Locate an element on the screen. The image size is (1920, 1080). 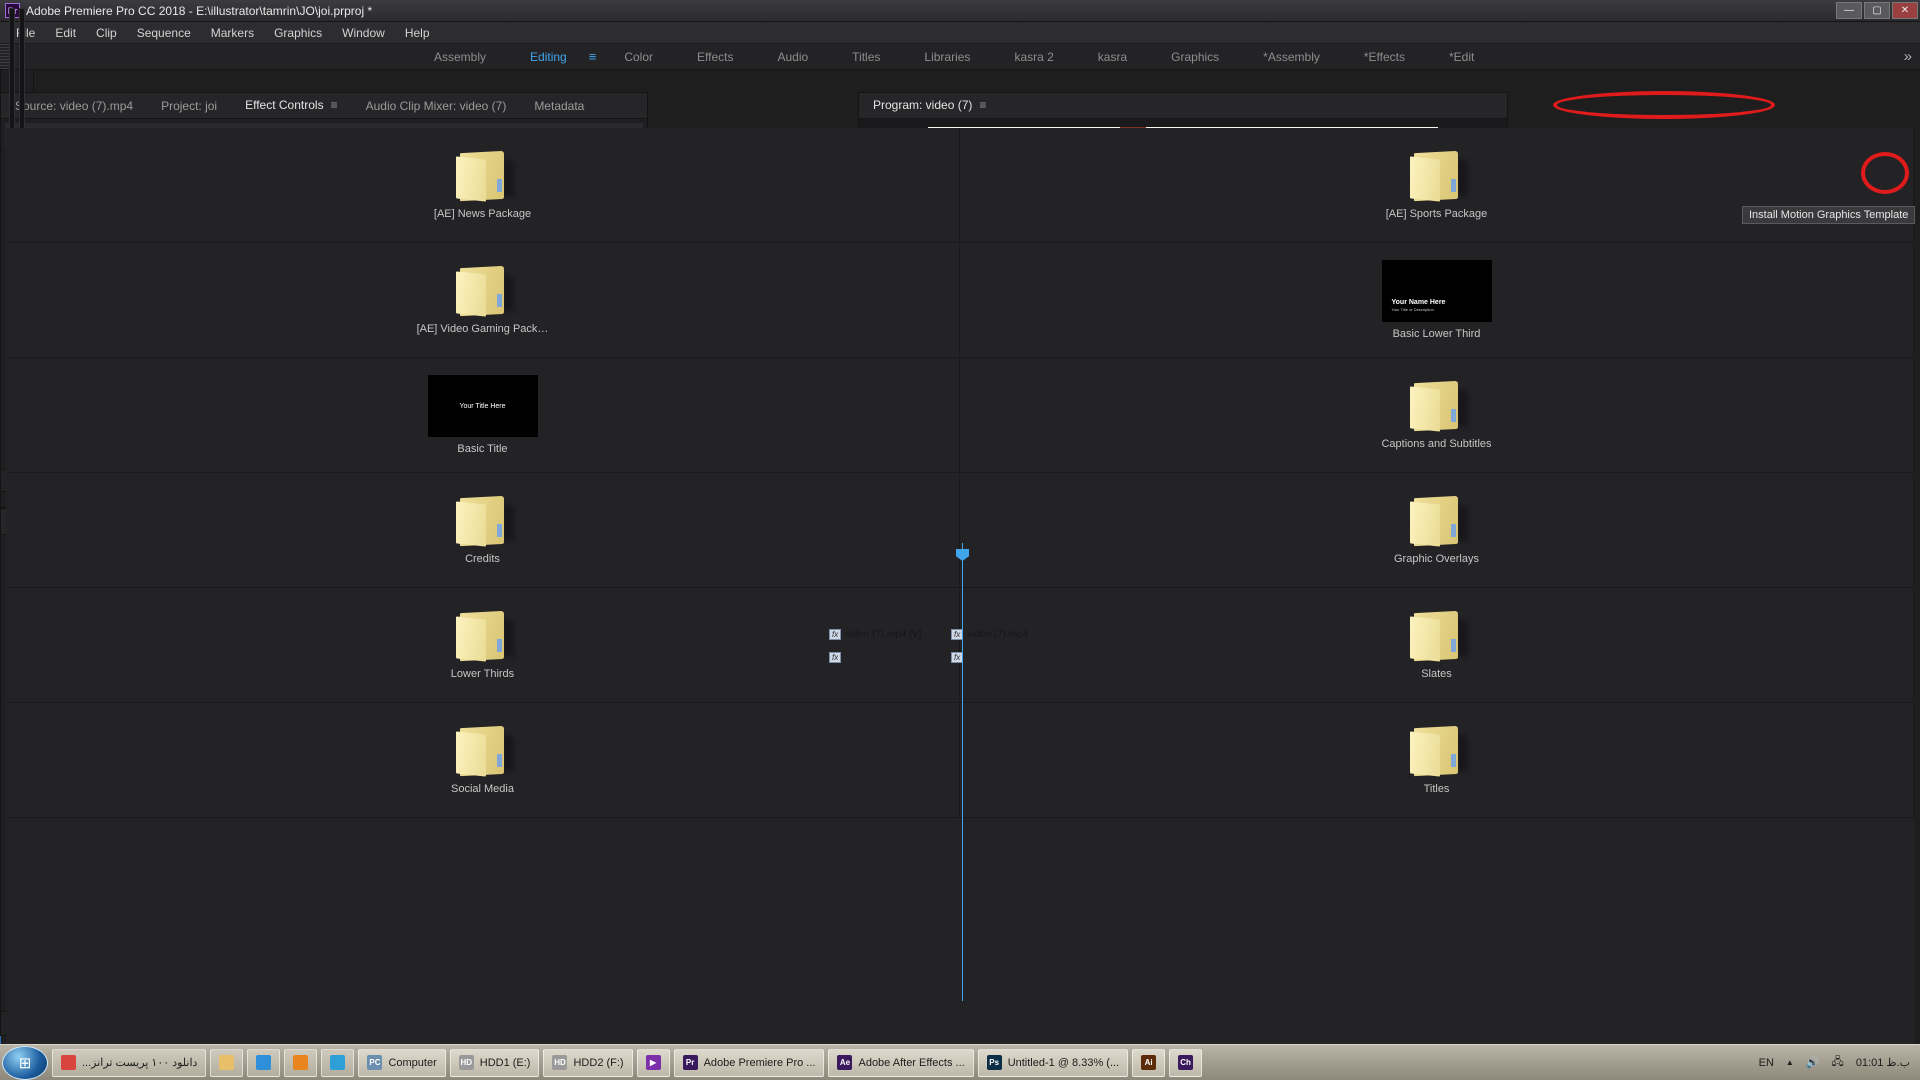
hdd1-window-label: HDD1 (E:) is located at coordinates (505, 1062).